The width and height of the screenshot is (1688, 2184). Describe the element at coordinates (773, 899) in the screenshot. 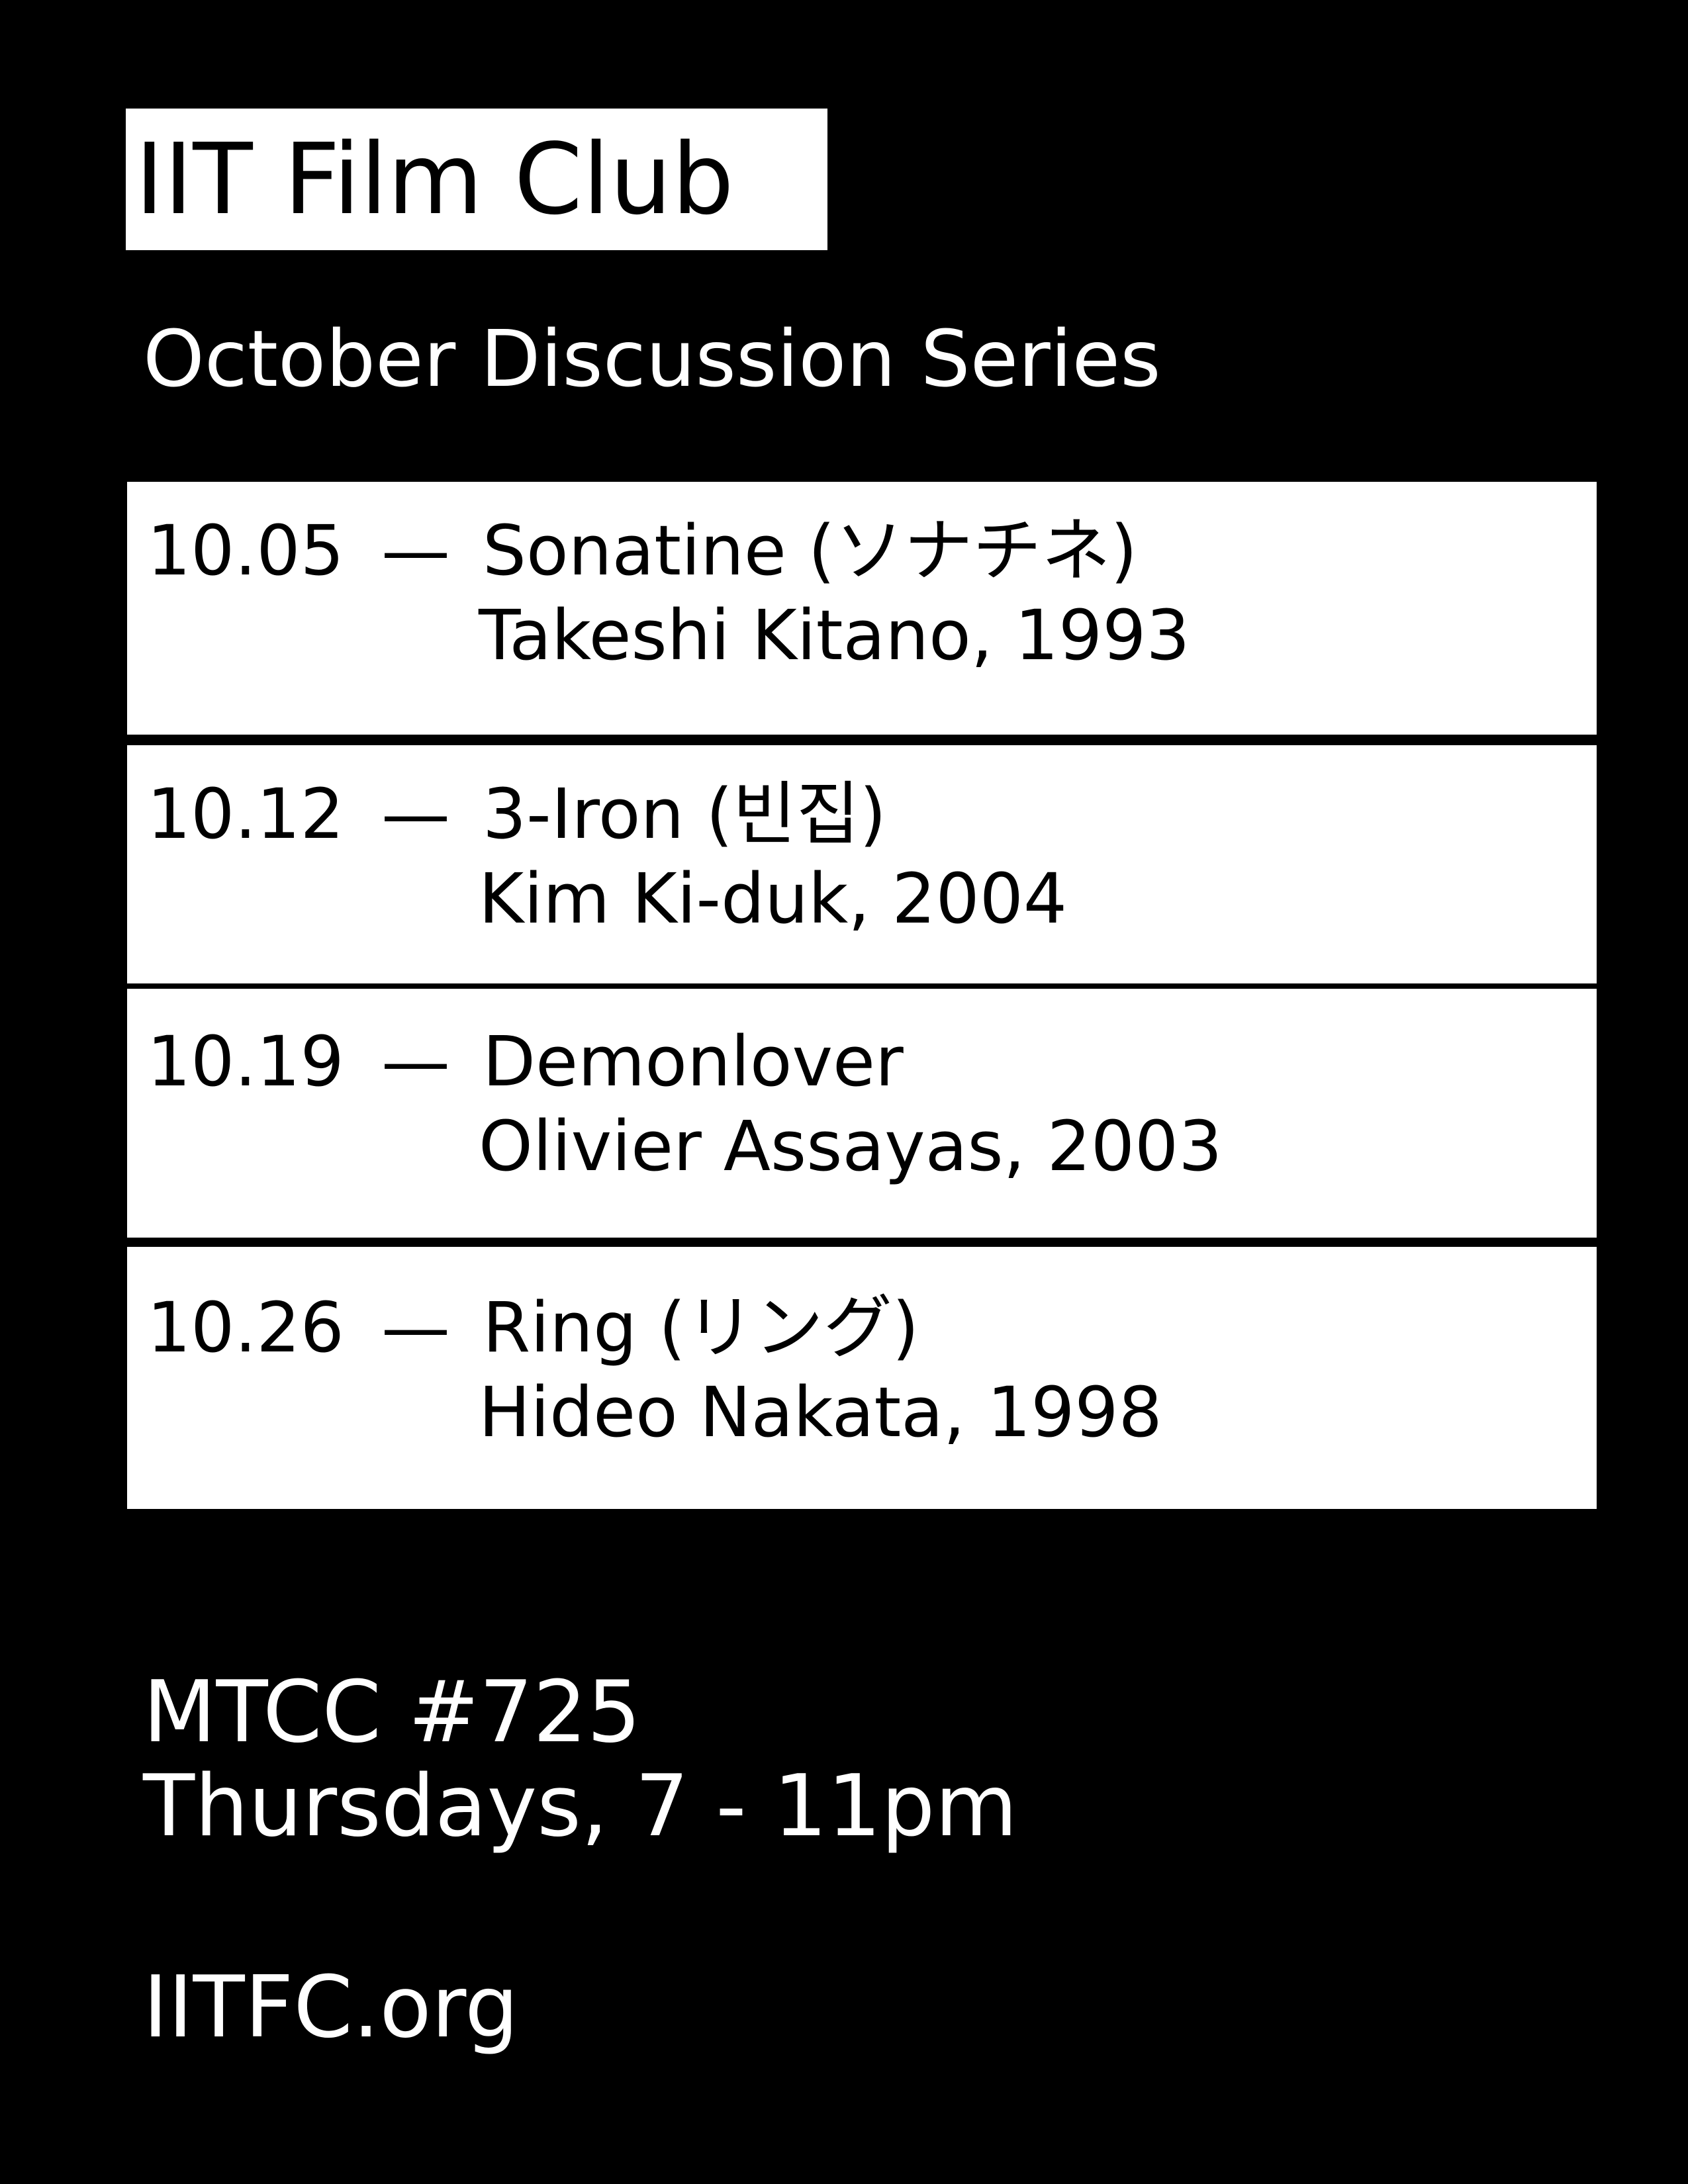

I see `film-director-year: Kim Ki-duk, 2004` at that location.